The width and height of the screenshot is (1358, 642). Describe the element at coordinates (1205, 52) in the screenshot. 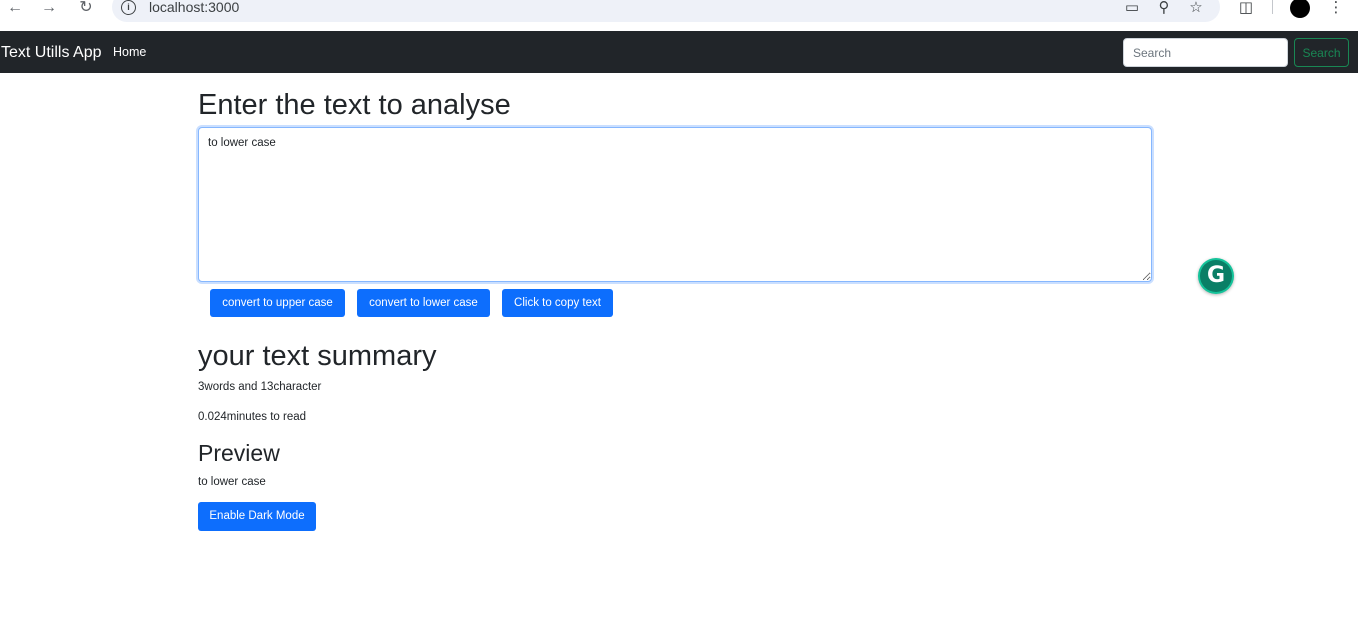

I see `search-input` at that location.